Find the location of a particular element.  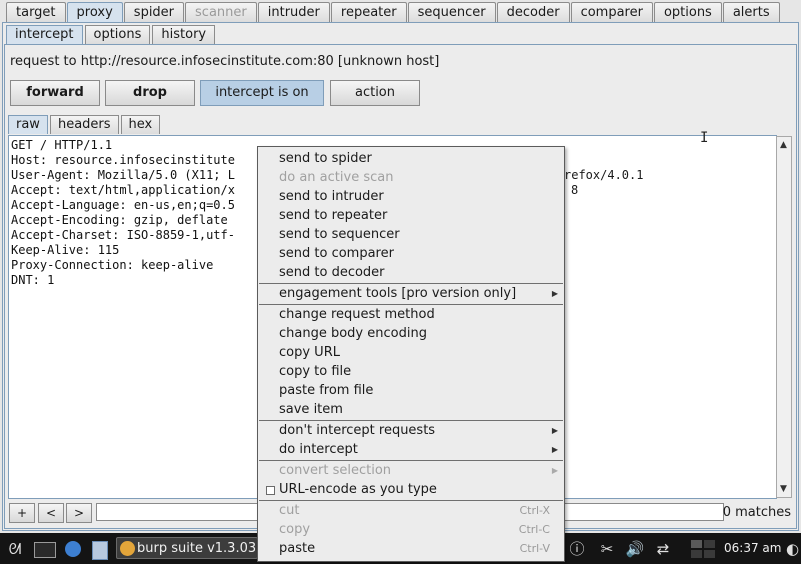

shortcut-label: Ctrl-C is located at coordinates (534, 529).